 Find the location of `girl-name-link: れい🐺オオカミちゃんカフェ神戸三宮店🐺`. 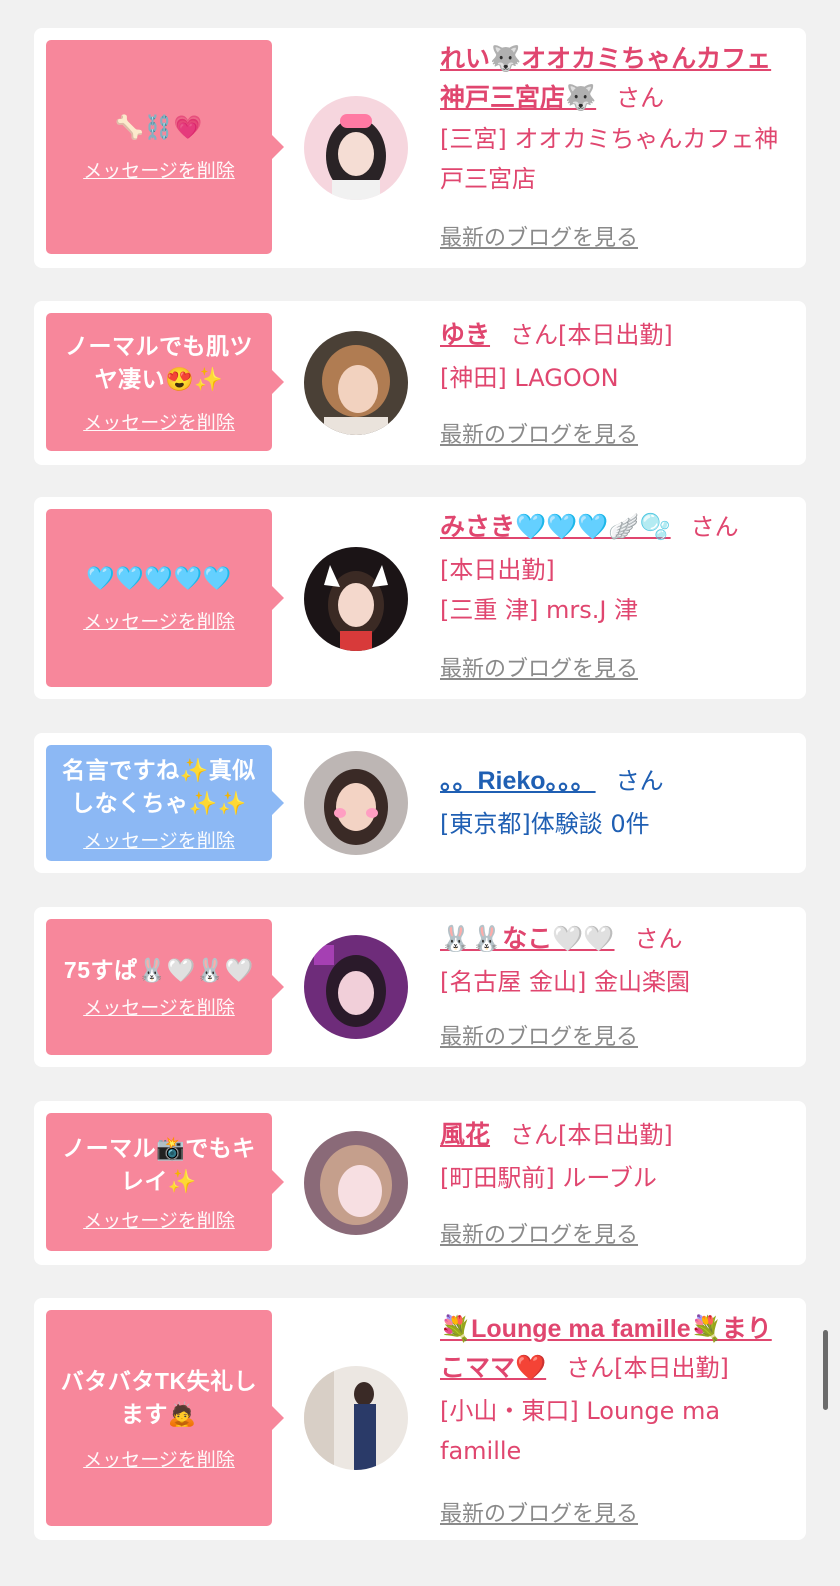

girl-name-link: れい🐺オオカミちゃんカフェ神戸三宮店🐺 is located at coordinates (605, 78).